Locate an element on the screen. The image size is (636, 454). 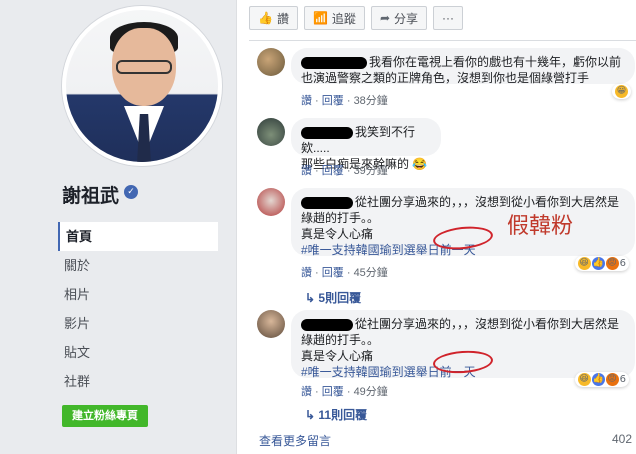
haha-emoji-icon: 😀 is located at coordinates (621, 91).